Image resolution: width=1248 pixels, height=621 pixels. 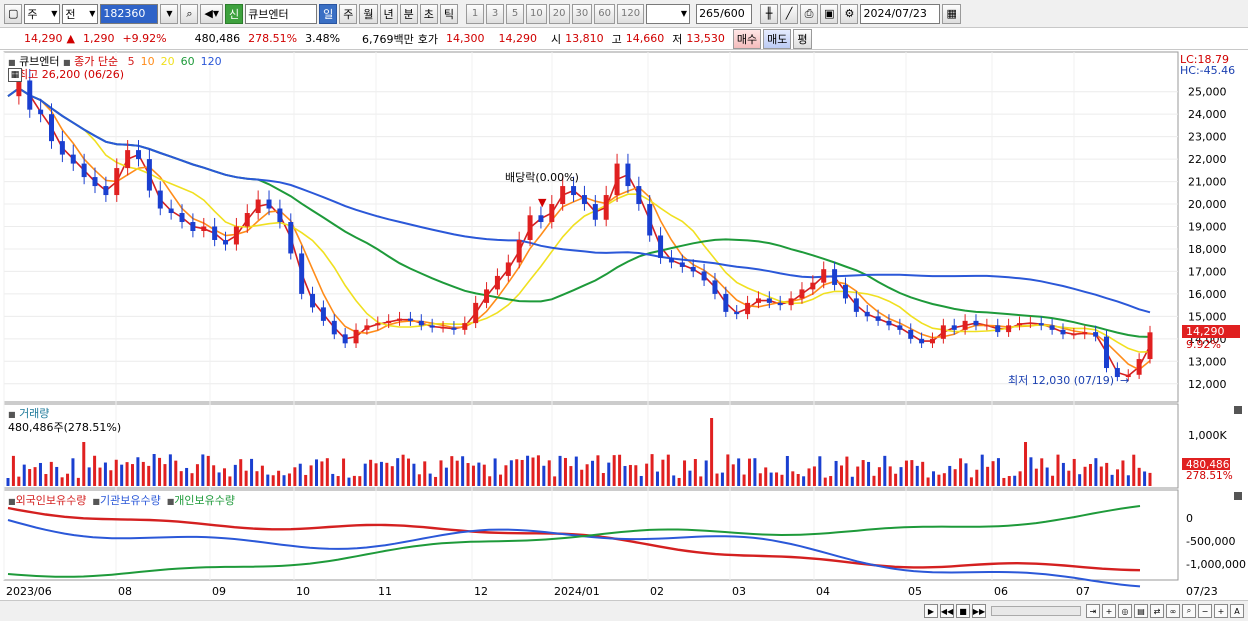 I want to click on draw-tool-button: ╱, so click(x=789, y=13).